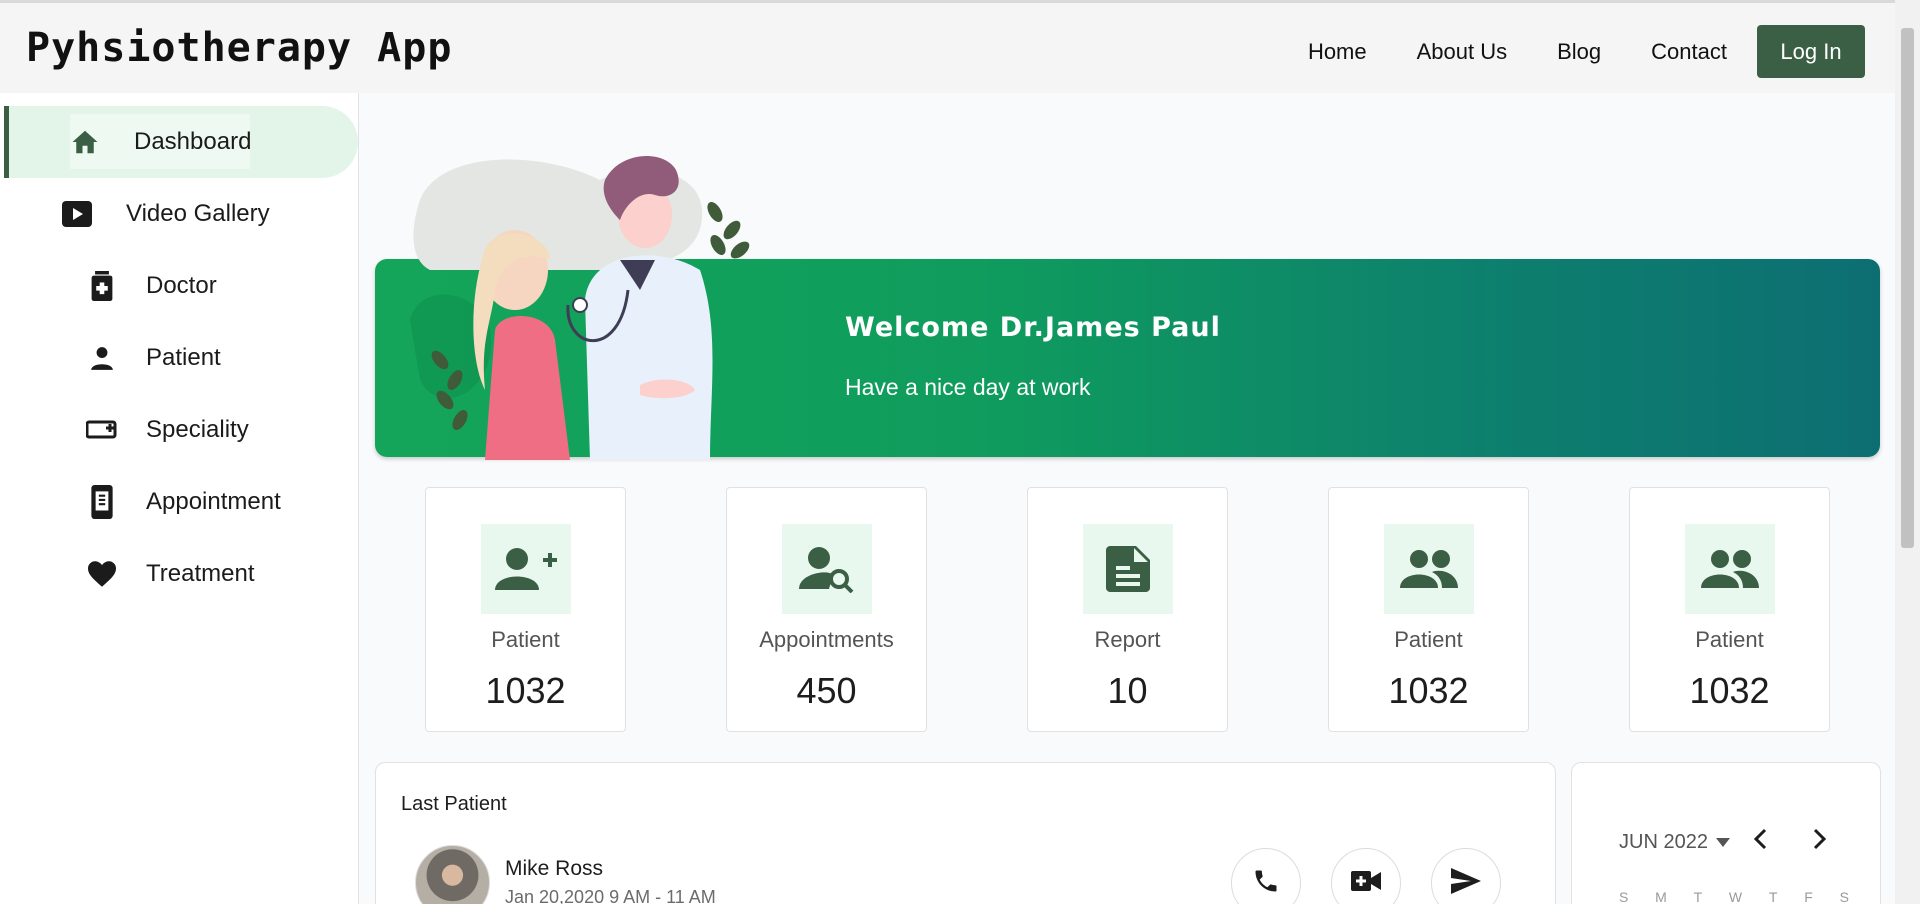 The width and height of the screenshot is (1920, 904). I want to click on calendar-next-button, so click(1820, 841).